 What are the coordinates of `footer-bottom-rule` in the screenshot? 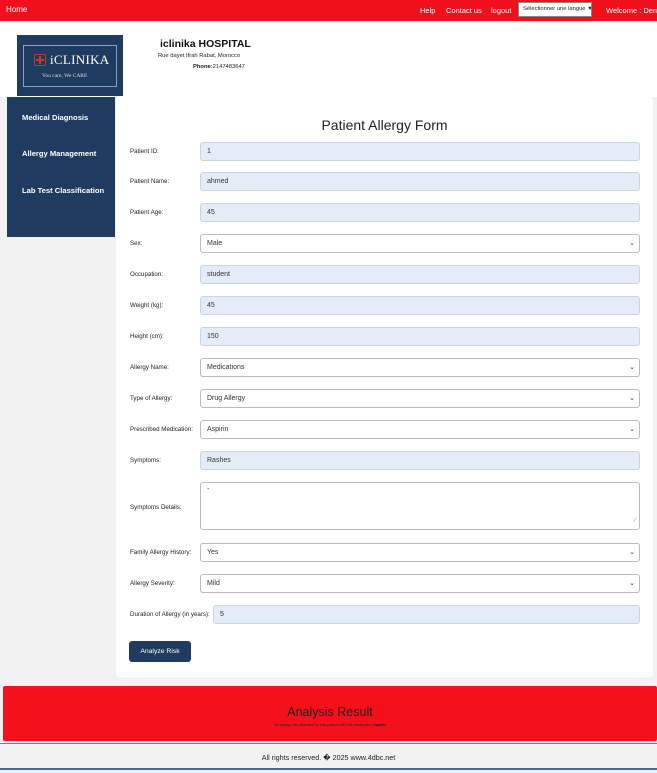 It's located at (328, 769).